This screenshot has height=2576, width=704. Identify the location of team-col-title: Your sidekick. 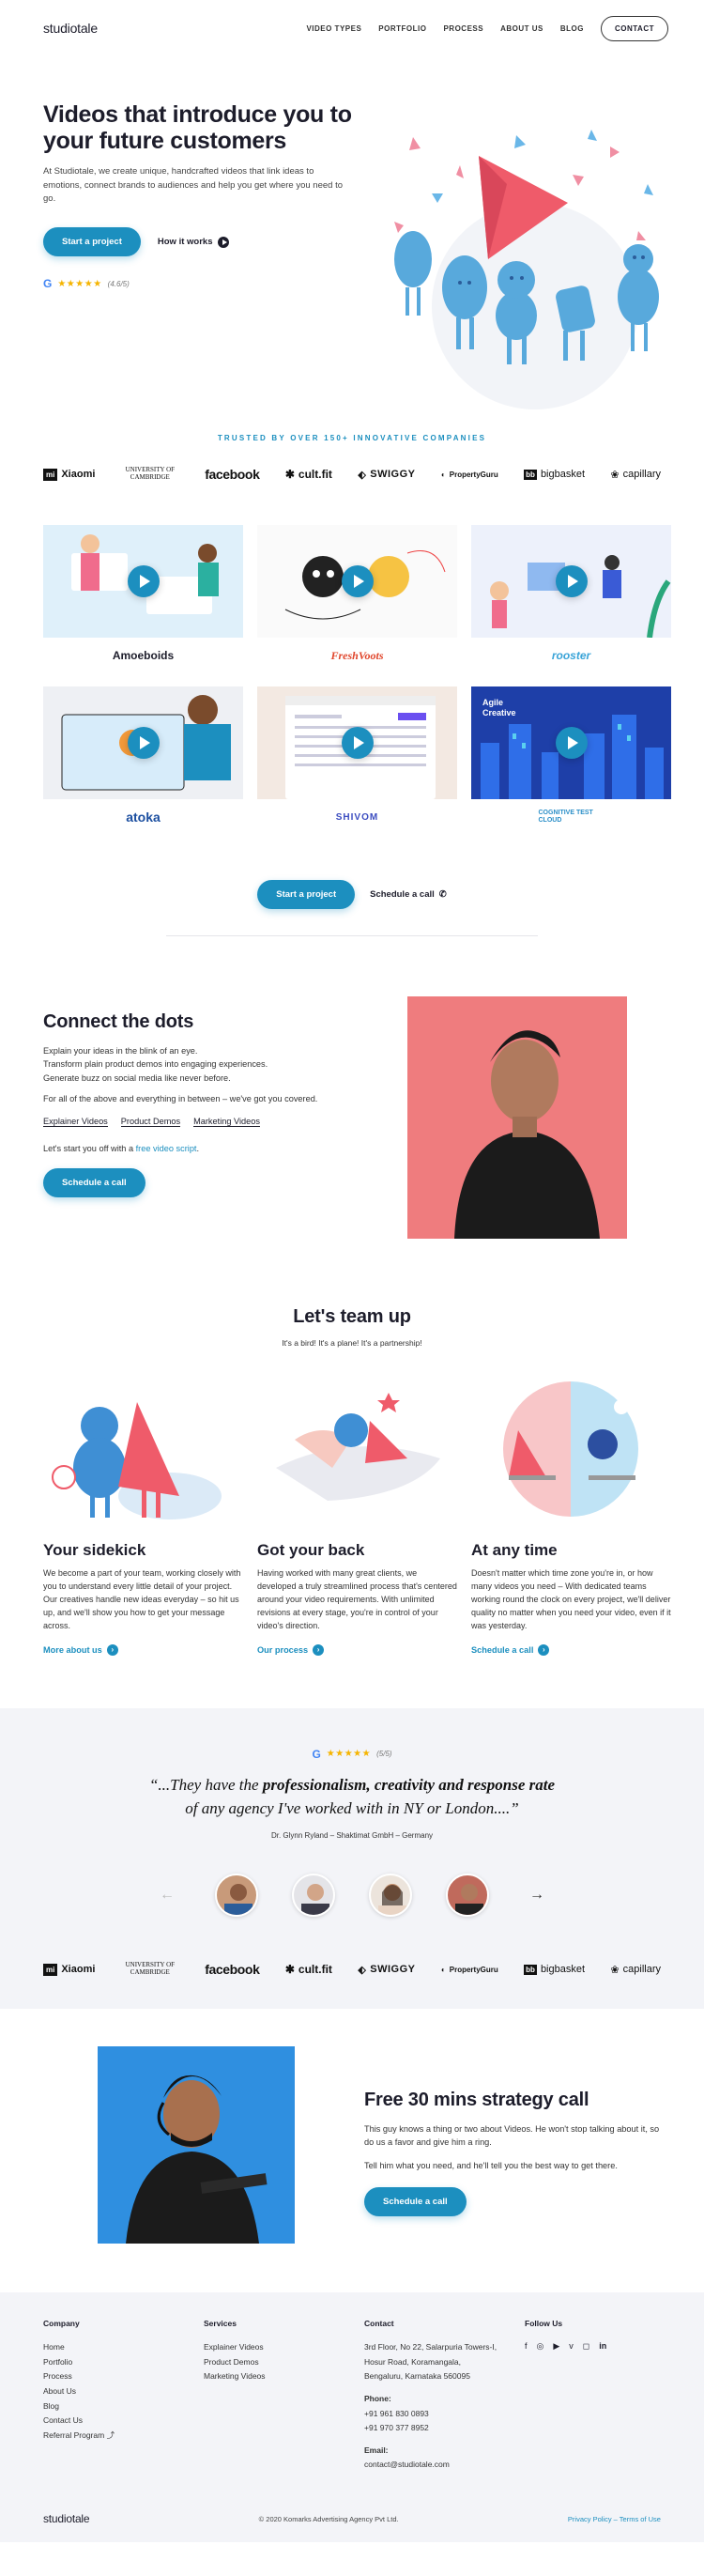
(95, 1550).